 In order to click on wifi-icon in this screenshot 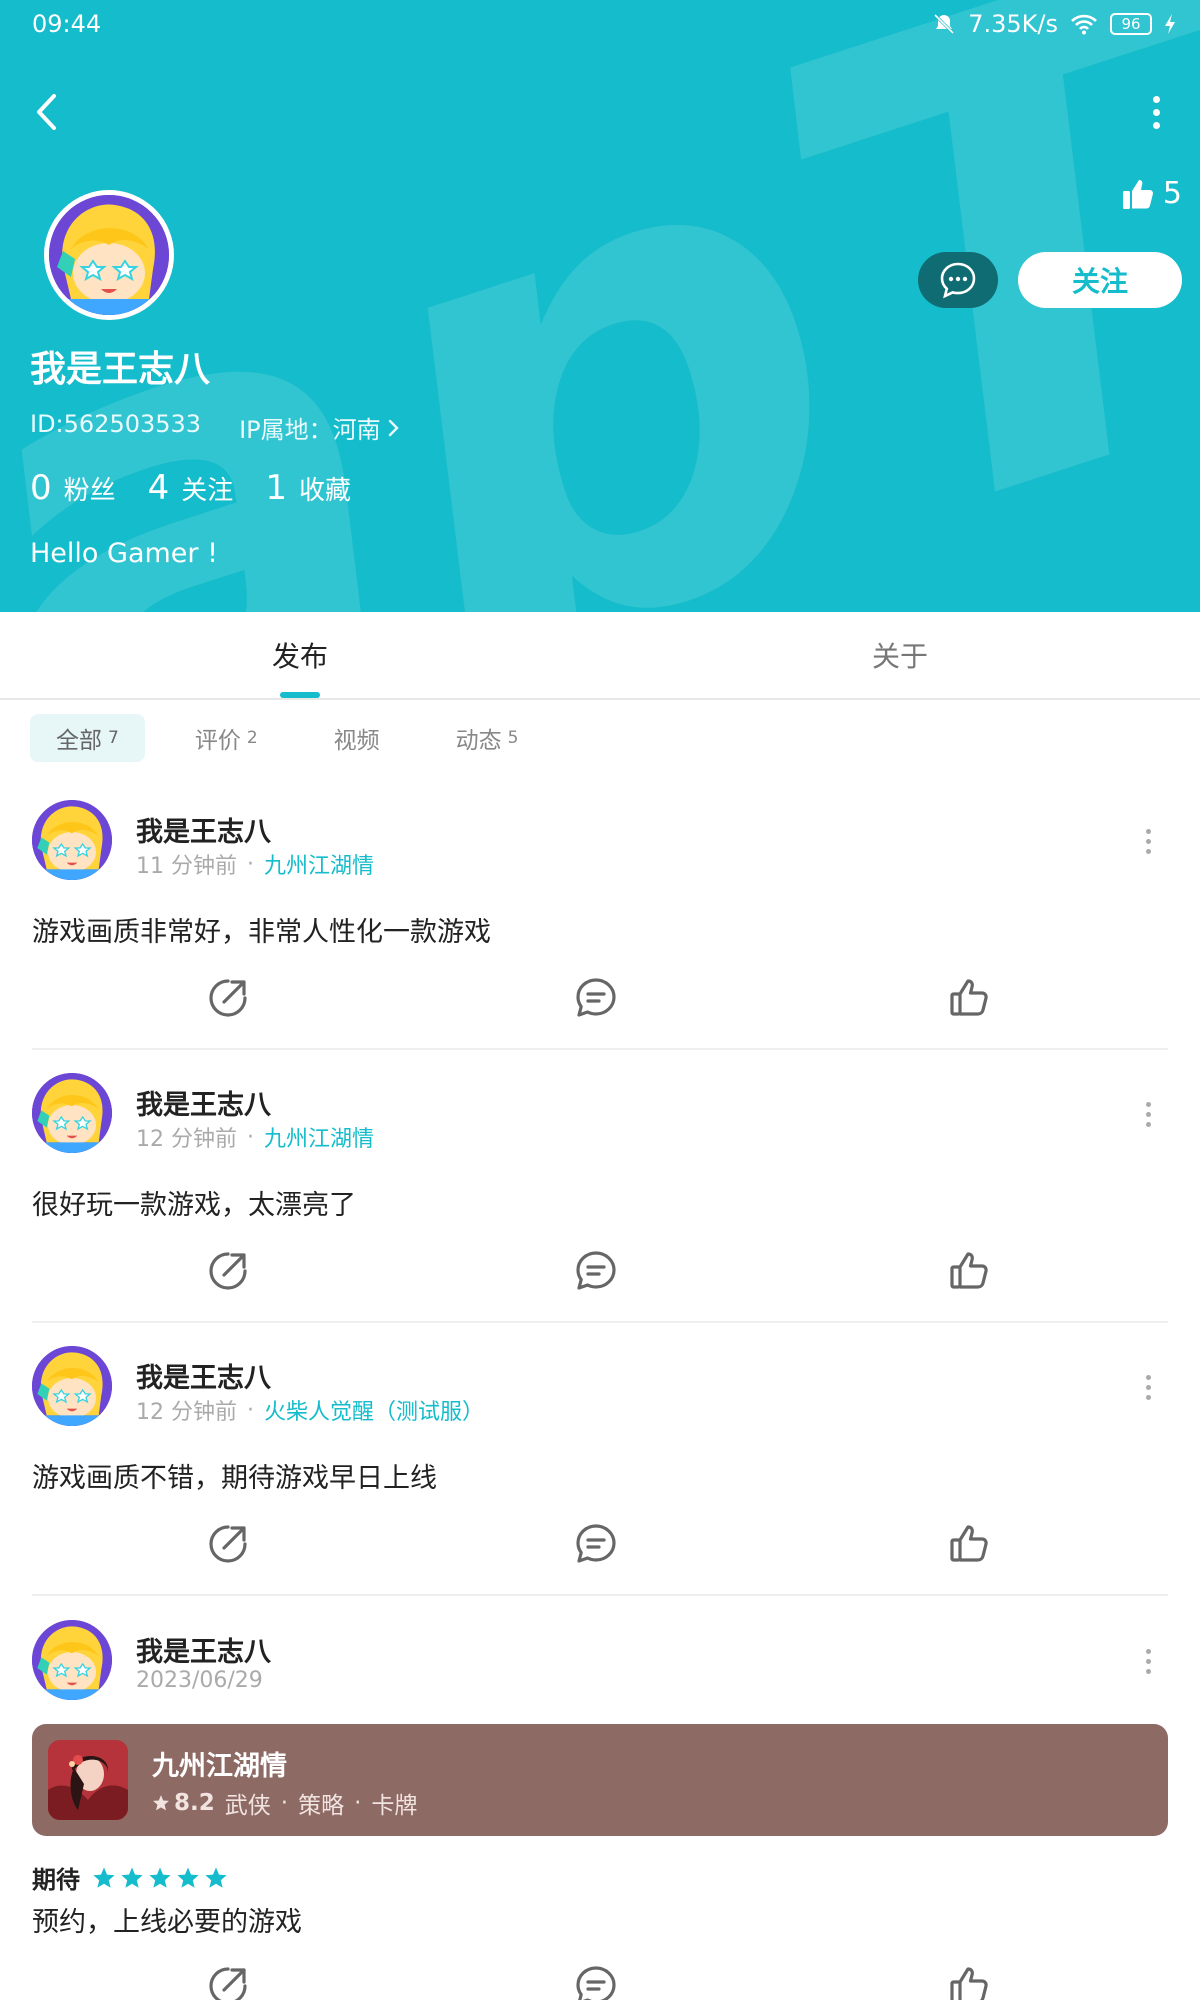, I will do `click(1084, 24)`.